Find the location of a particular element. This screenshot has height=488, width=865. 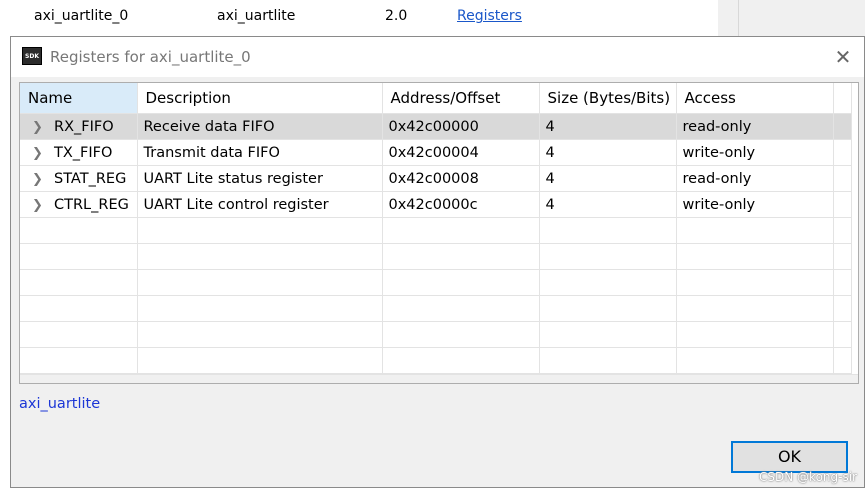

column-header-address: Address/Offset is located at coordinates (461, 98).